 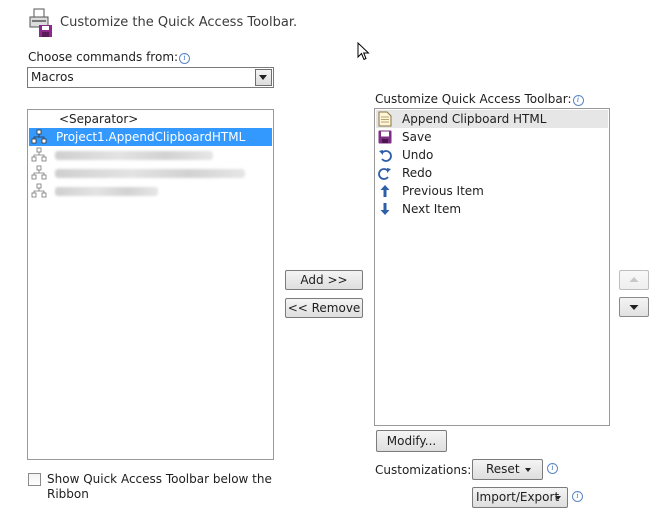 I want to click on customize-toolbar-label: Customize Quick Access Toolbar: i, so click(x=479, y=99).